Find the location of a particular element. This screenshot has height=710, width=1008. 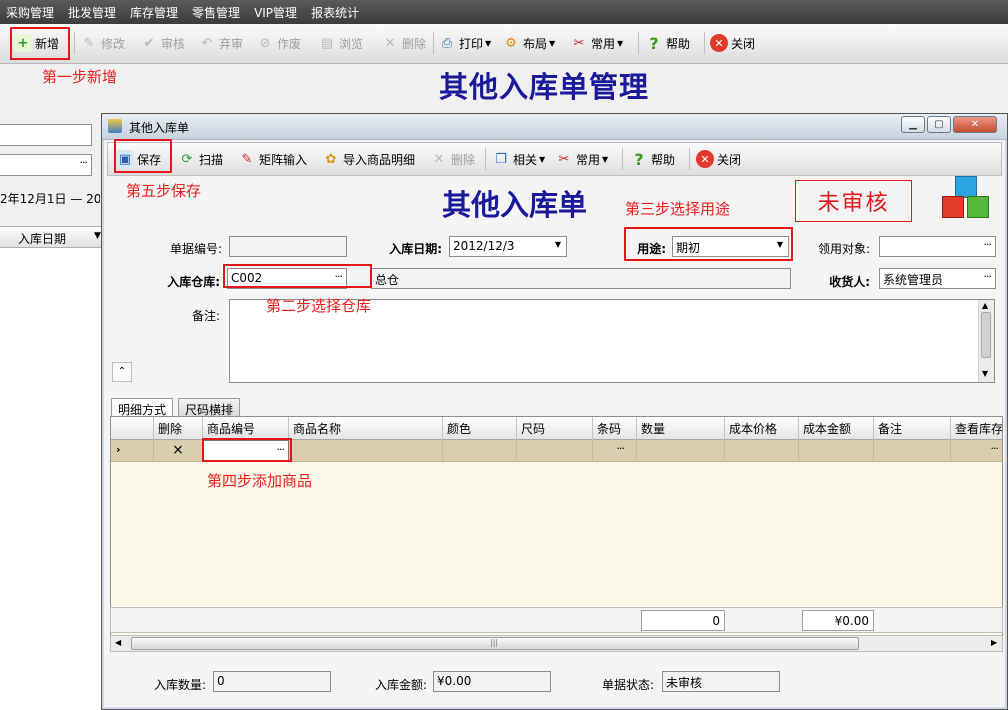

print-button: ⎙ 打印 ▼ is located at coordinates (464, 43).